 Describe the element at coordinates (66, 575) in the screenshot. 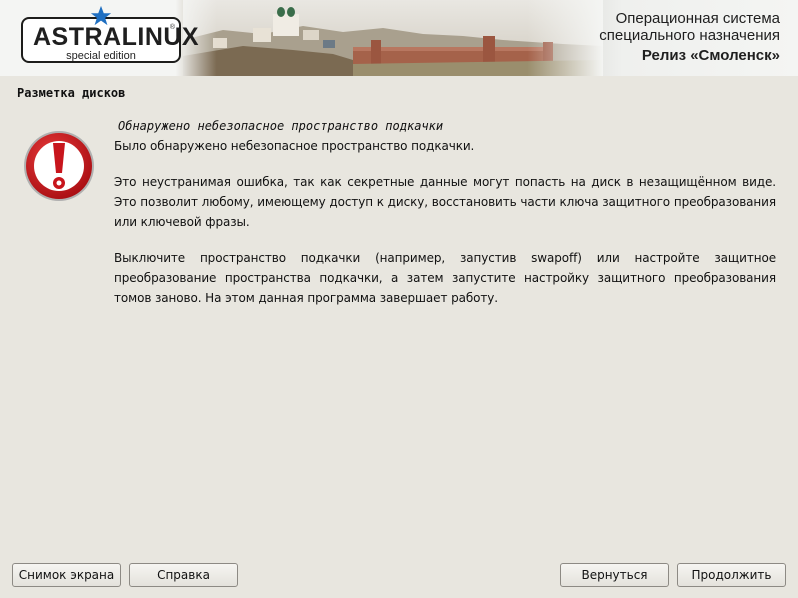

I see `screenshot-button: Снимок экрана` at that location.